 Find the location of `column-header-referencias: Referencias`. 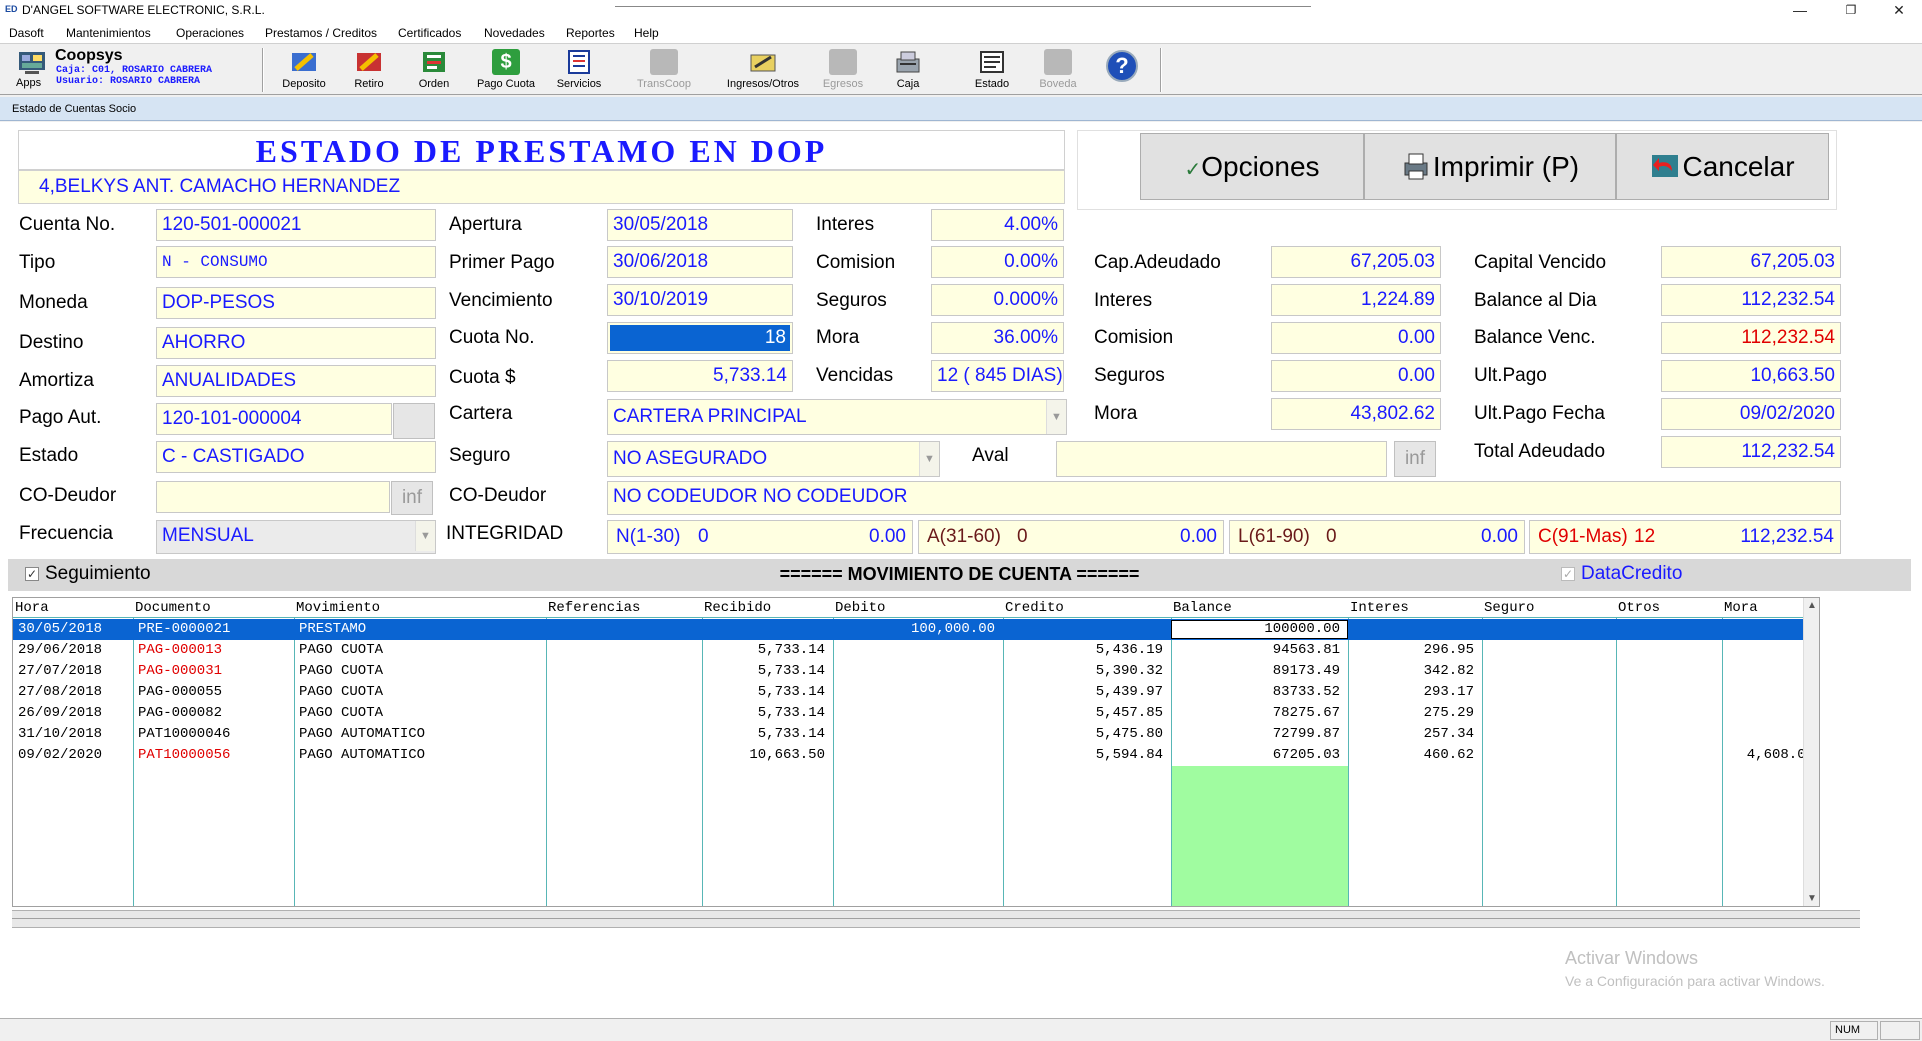

column-header-referencias: Referencias is located at coordinates (594, 608).